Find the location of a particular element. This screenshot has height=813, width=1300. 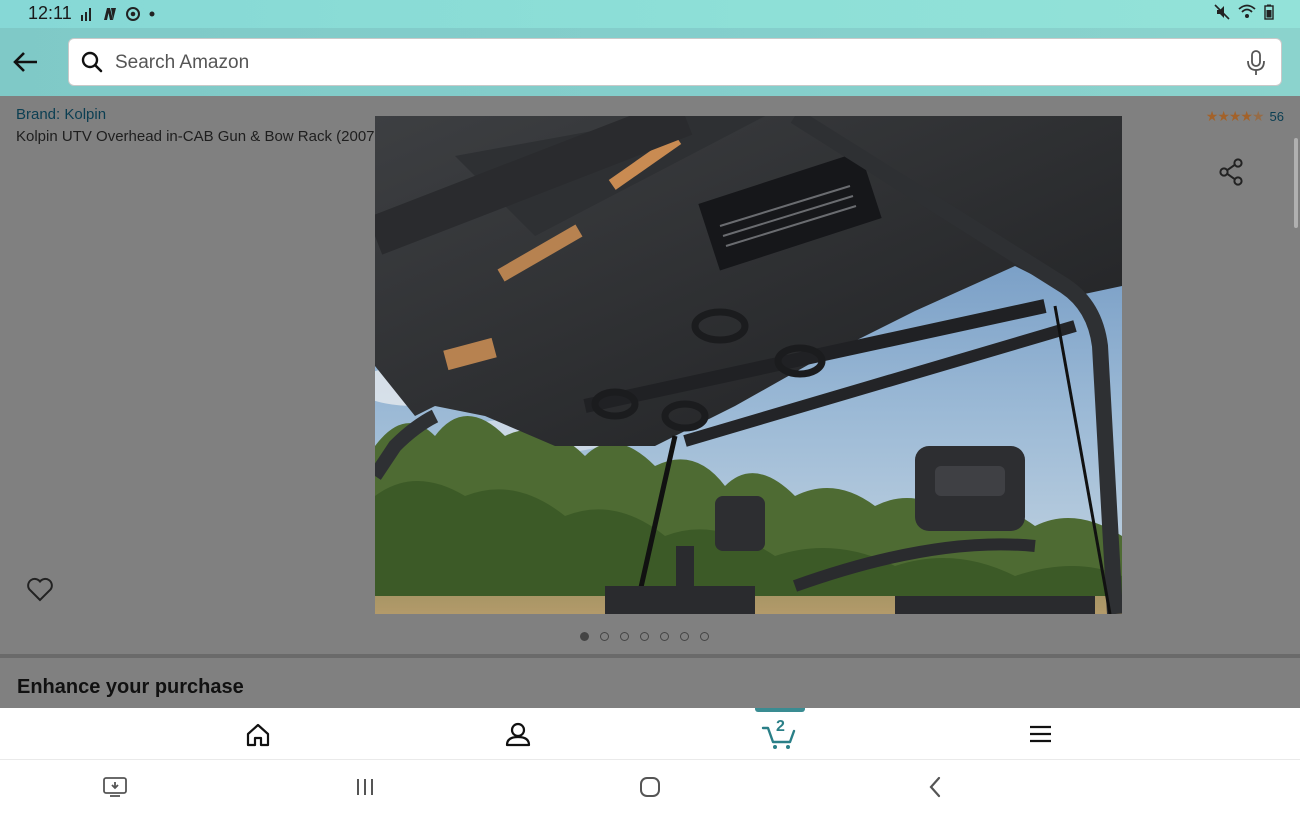

home-icon is located at coordinates (258, 735).